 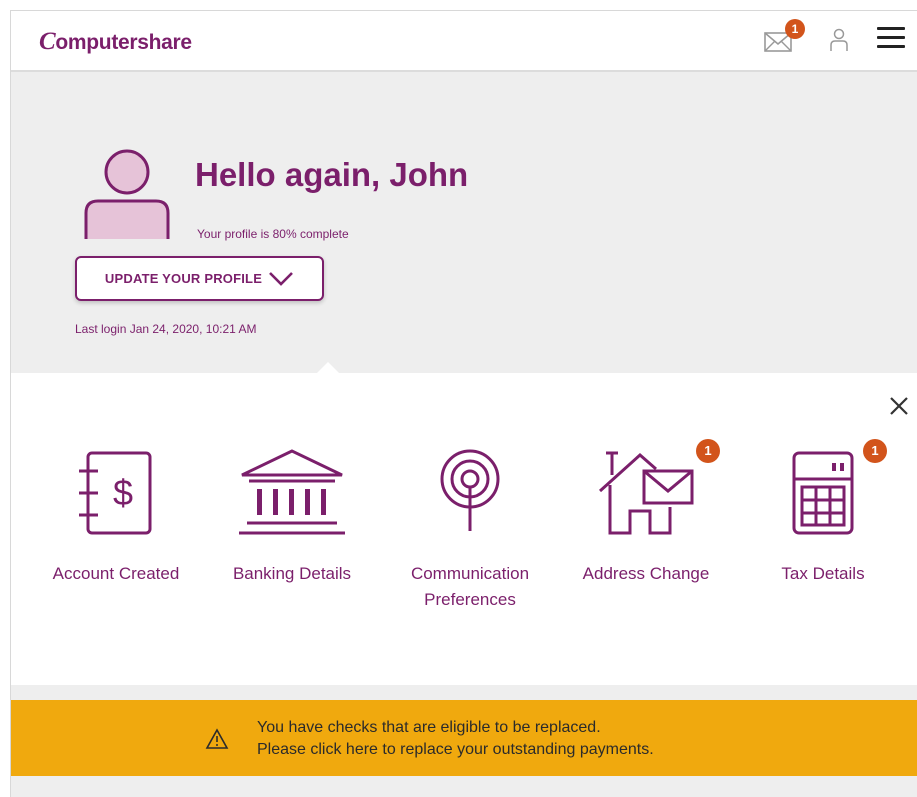 What do you see at coordinates (127, 194) in the screenshot?
I see `profile-avatar-icon` at bounding box center [127, 194].